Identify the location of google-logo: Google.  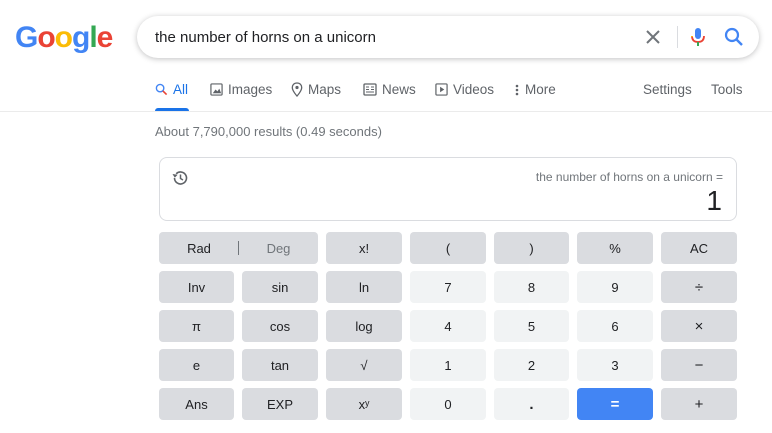
(64, 37).